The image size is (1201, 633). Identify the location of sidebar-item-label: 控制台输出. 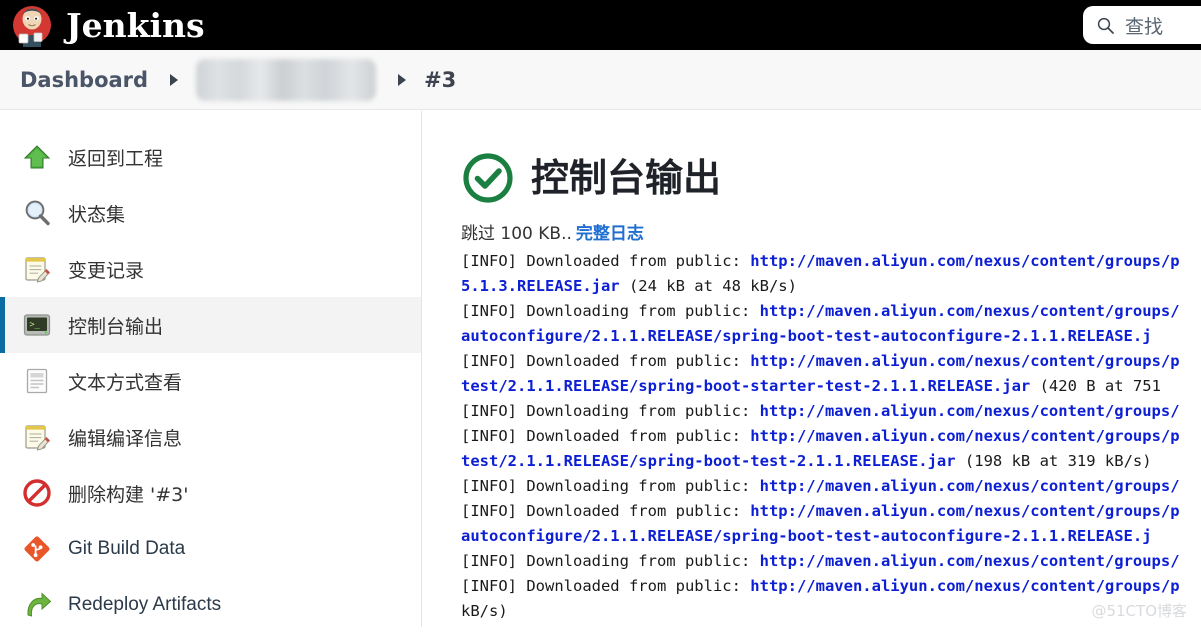
(116, 326).